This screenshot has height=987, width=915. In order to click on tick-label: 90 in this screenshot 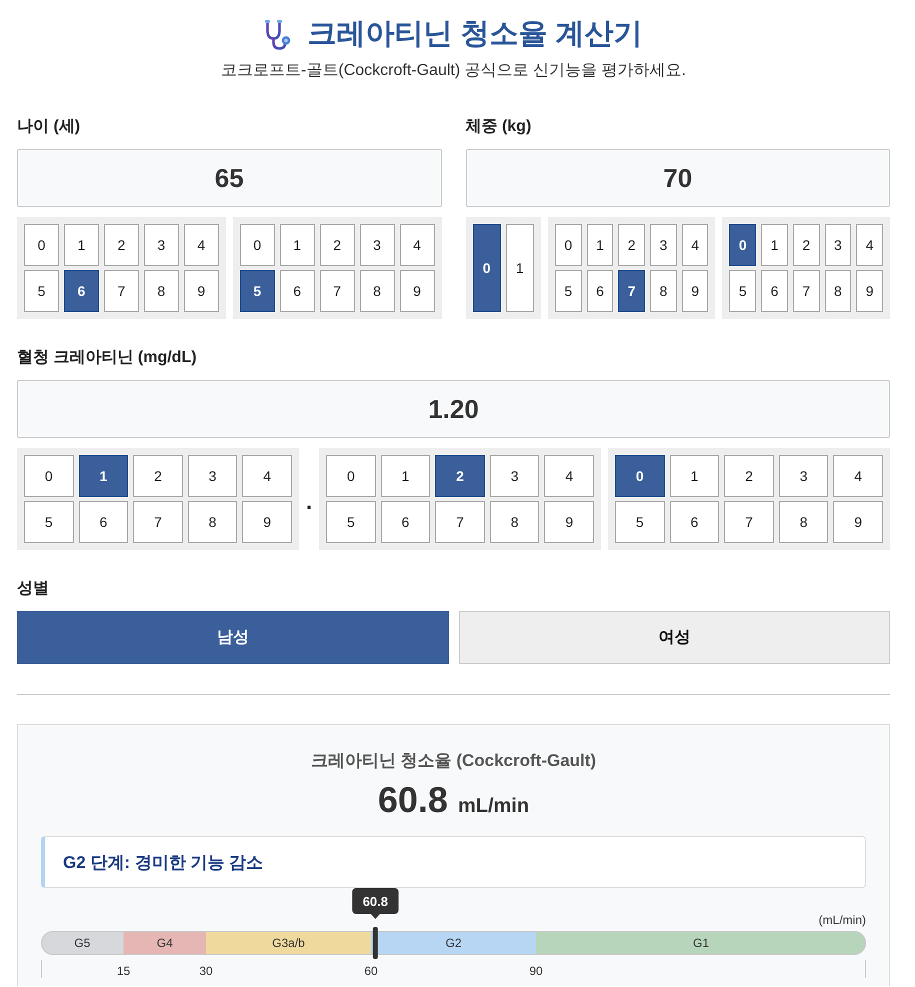, I will do `click(536, 971)`.